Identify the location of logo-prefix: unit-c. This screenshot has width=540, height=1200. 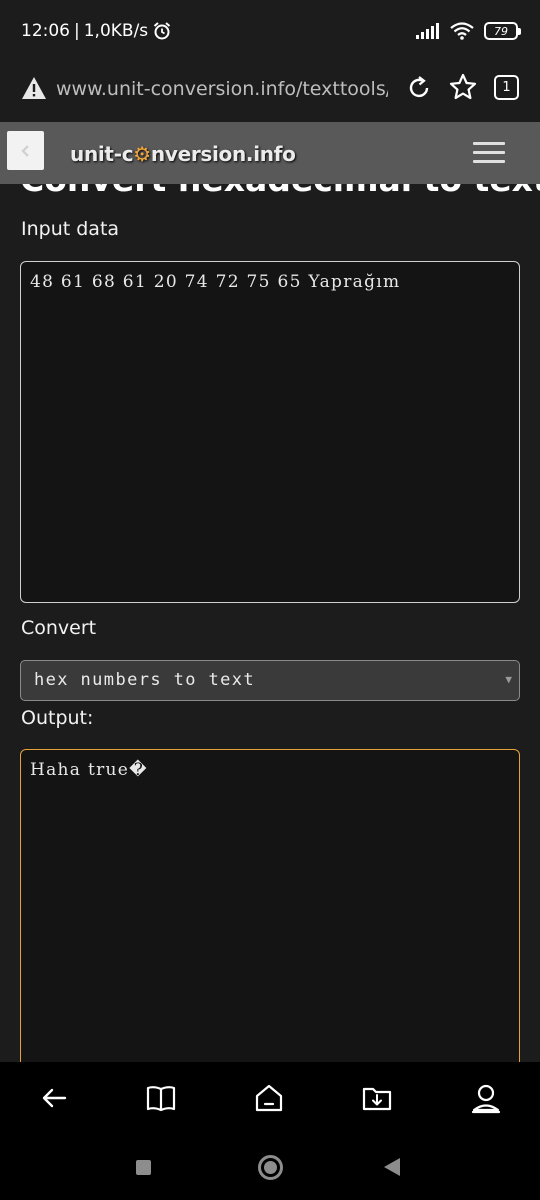
(102, 154).